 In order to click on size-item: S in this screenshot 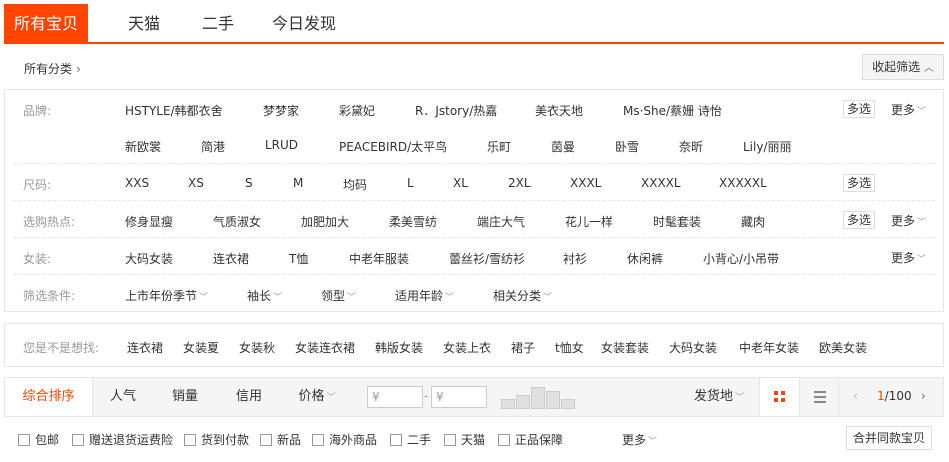, I will do `click(249, 183)`.